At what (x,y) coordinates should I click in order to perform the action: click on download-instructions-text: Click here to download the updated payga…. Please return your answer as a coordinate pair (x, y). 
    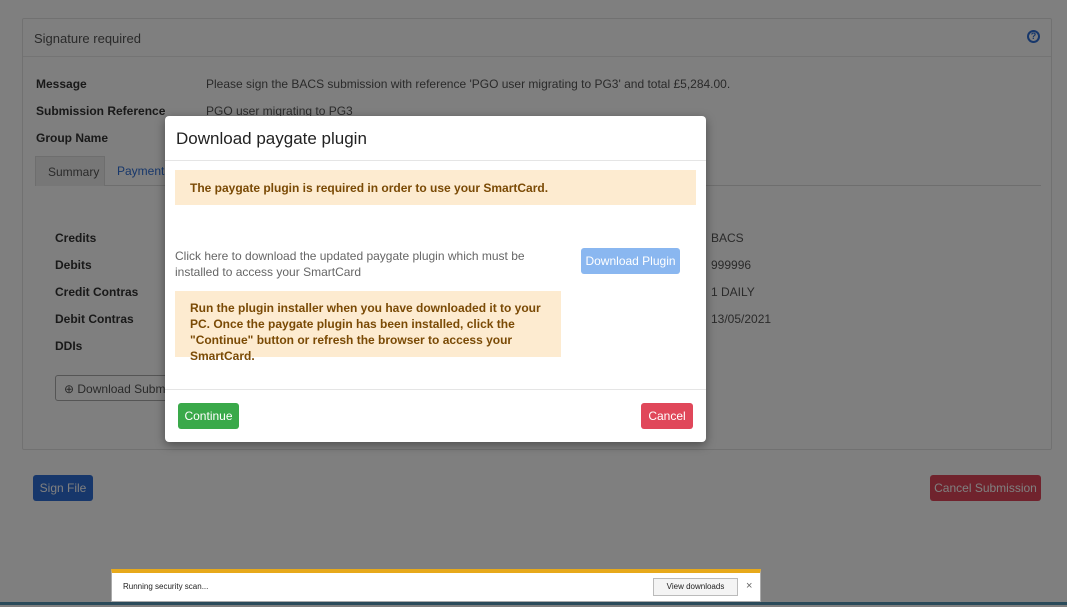
    Looking at the image, I should click on (350, 264).